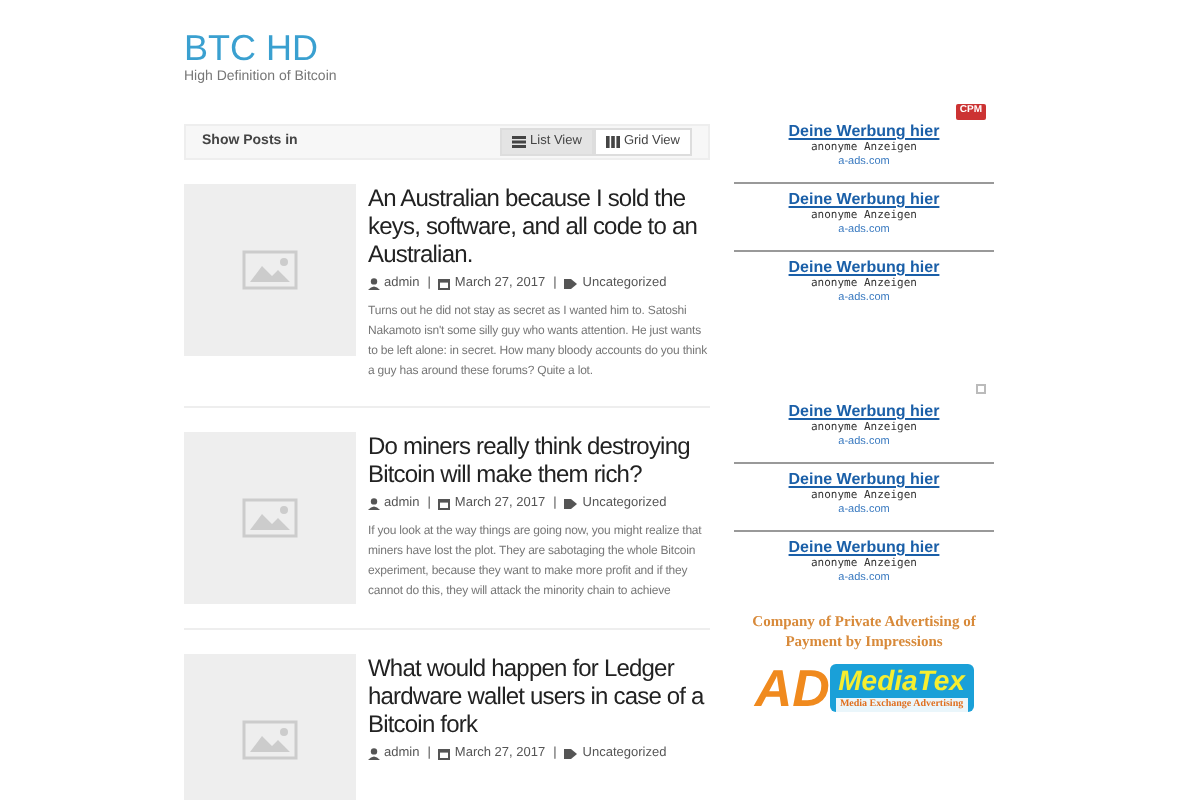  I want to click on post-title: What would happen for Ledger hardware wallet users in case of a Bitcoin fork, so click(539, 695).